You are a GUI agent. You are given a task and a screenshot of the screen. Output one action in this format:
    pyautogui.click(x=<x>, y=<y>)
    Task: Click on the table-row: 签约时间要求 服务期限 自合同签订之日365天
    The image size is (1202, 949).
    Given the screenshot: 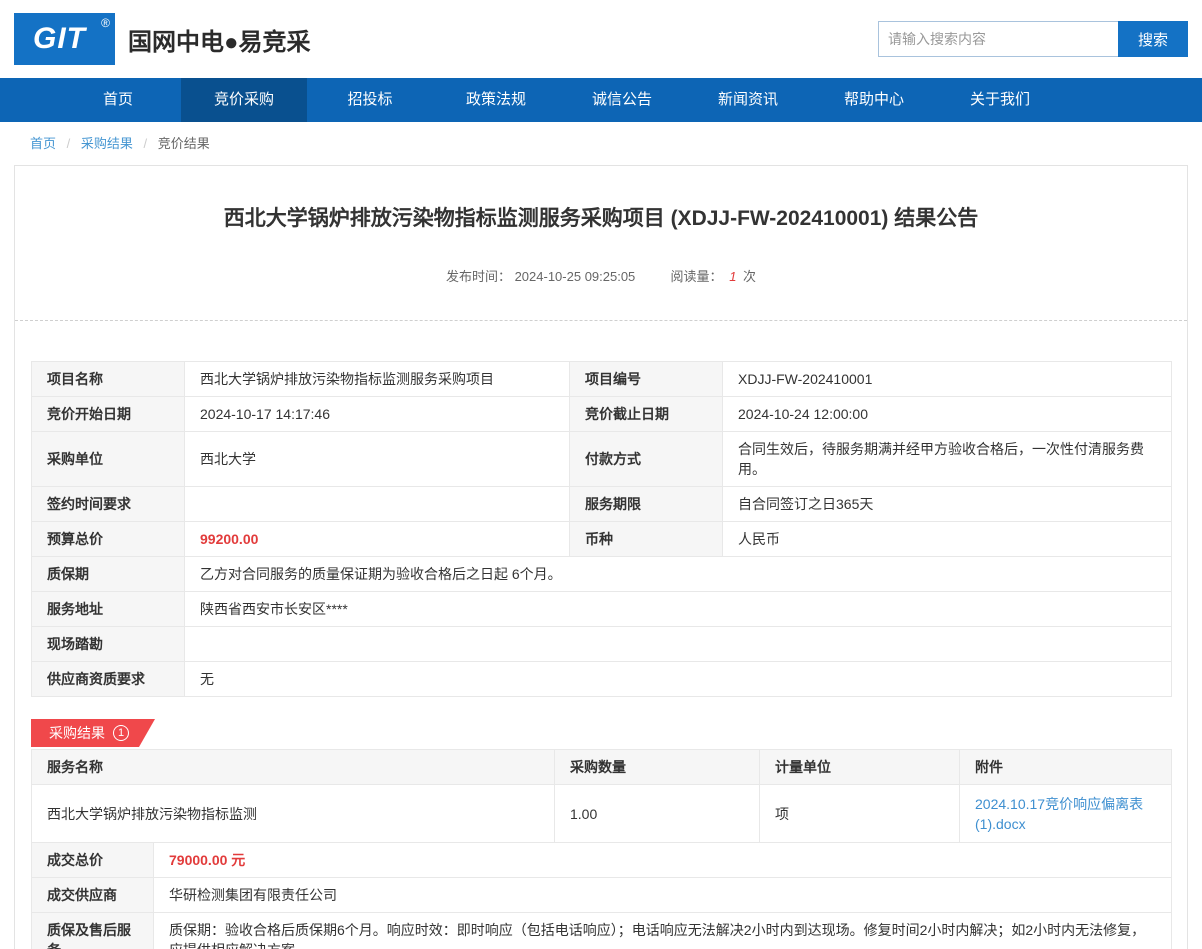 What is the action you would take?
    pyautogui.click(x=601, y=504)
    